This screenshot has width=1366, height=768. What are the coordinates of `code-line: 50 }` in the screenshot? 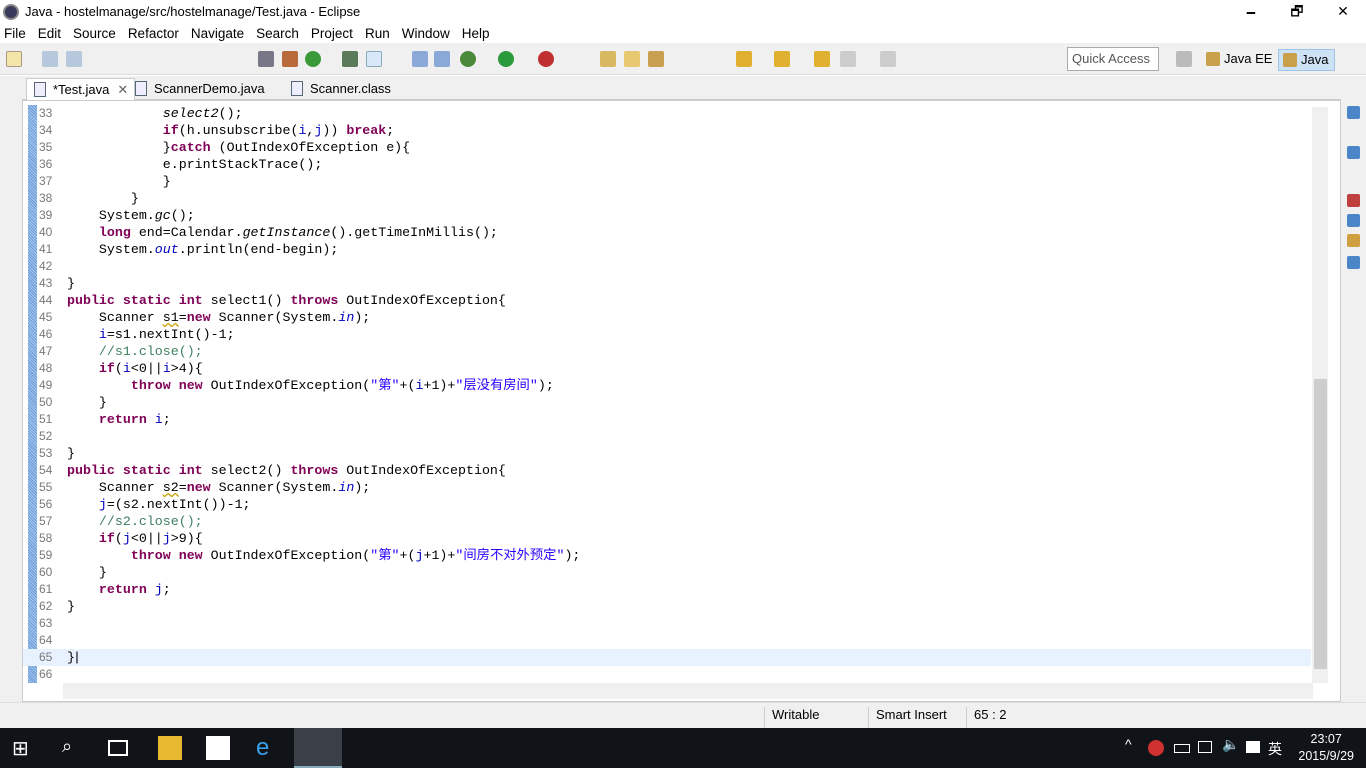 It's located at (667, 402).